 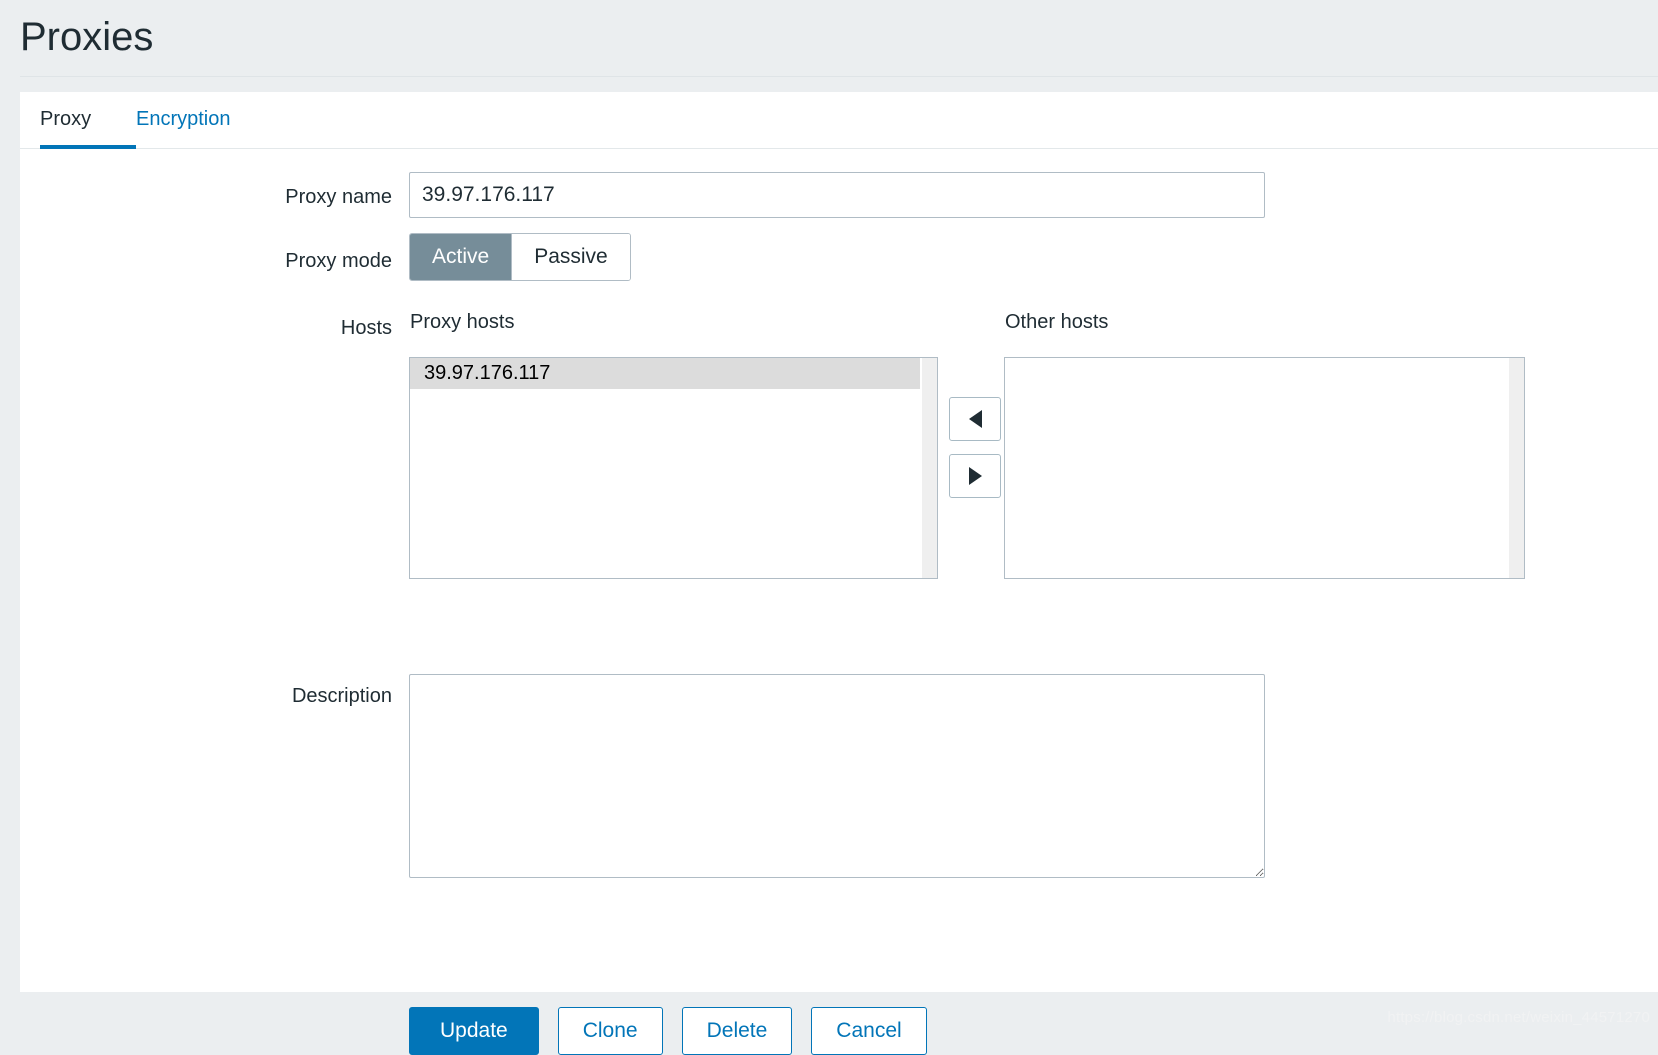 I want to click on arrow-left-icon-button, so click(x=975, y=419).